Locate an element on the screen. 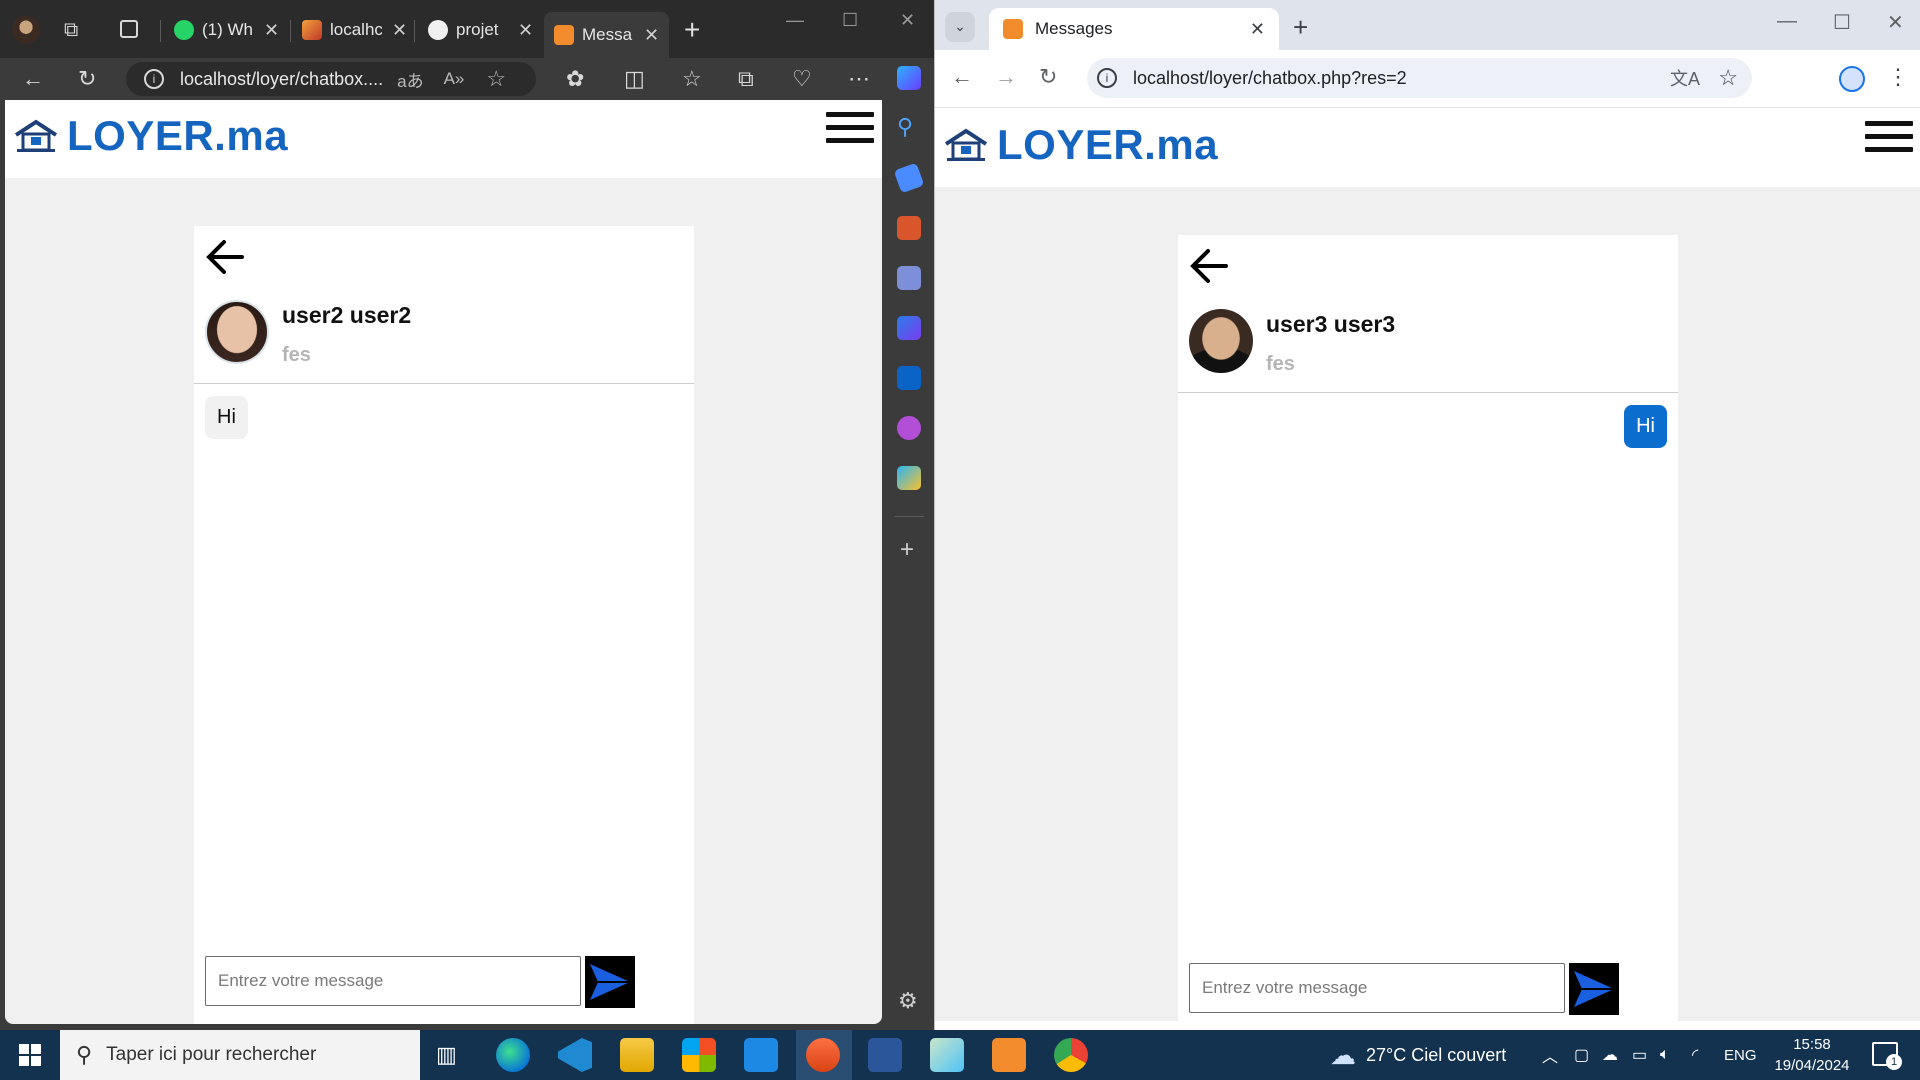 This screenshot has height=1080, width=1920. tab-whatsapp: (1) Wh ✕ is located at coordinates (226, 30).